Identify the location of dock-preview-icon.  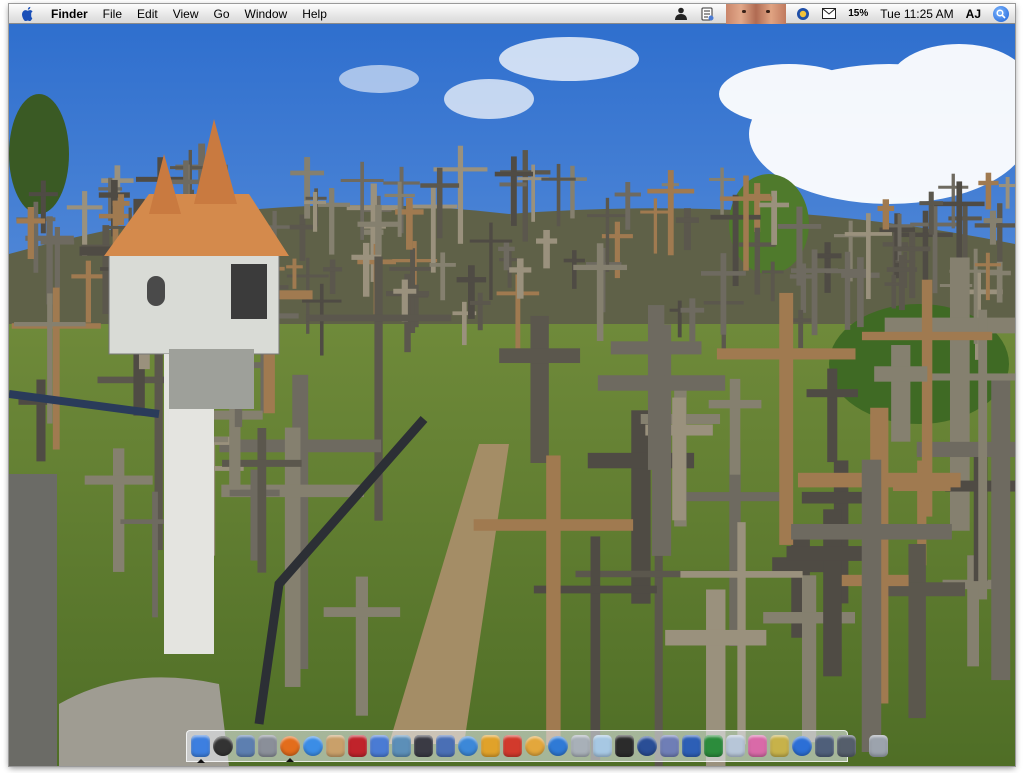
(602, 746).